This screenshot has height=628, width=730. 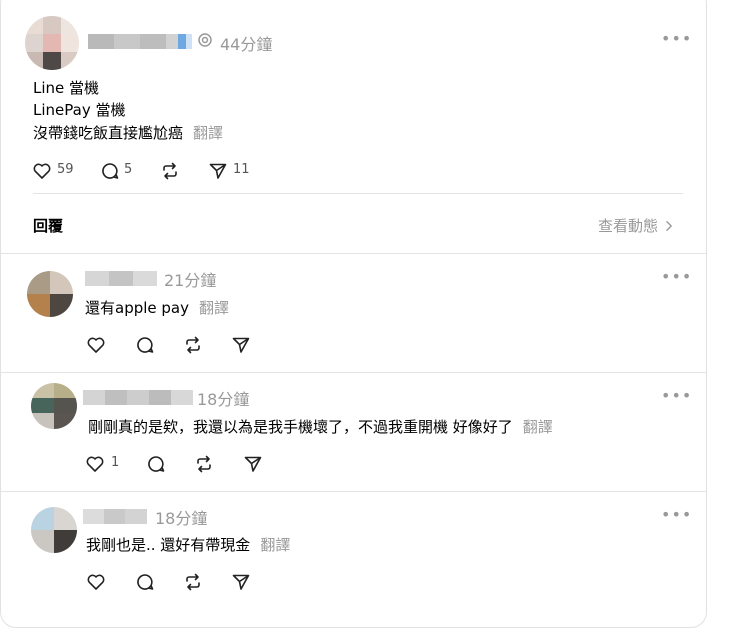 What do you see at coordinates (190, 280) in the screenshot?
I see `reply-time: 21分鐘` at bounding box center [190, 280].